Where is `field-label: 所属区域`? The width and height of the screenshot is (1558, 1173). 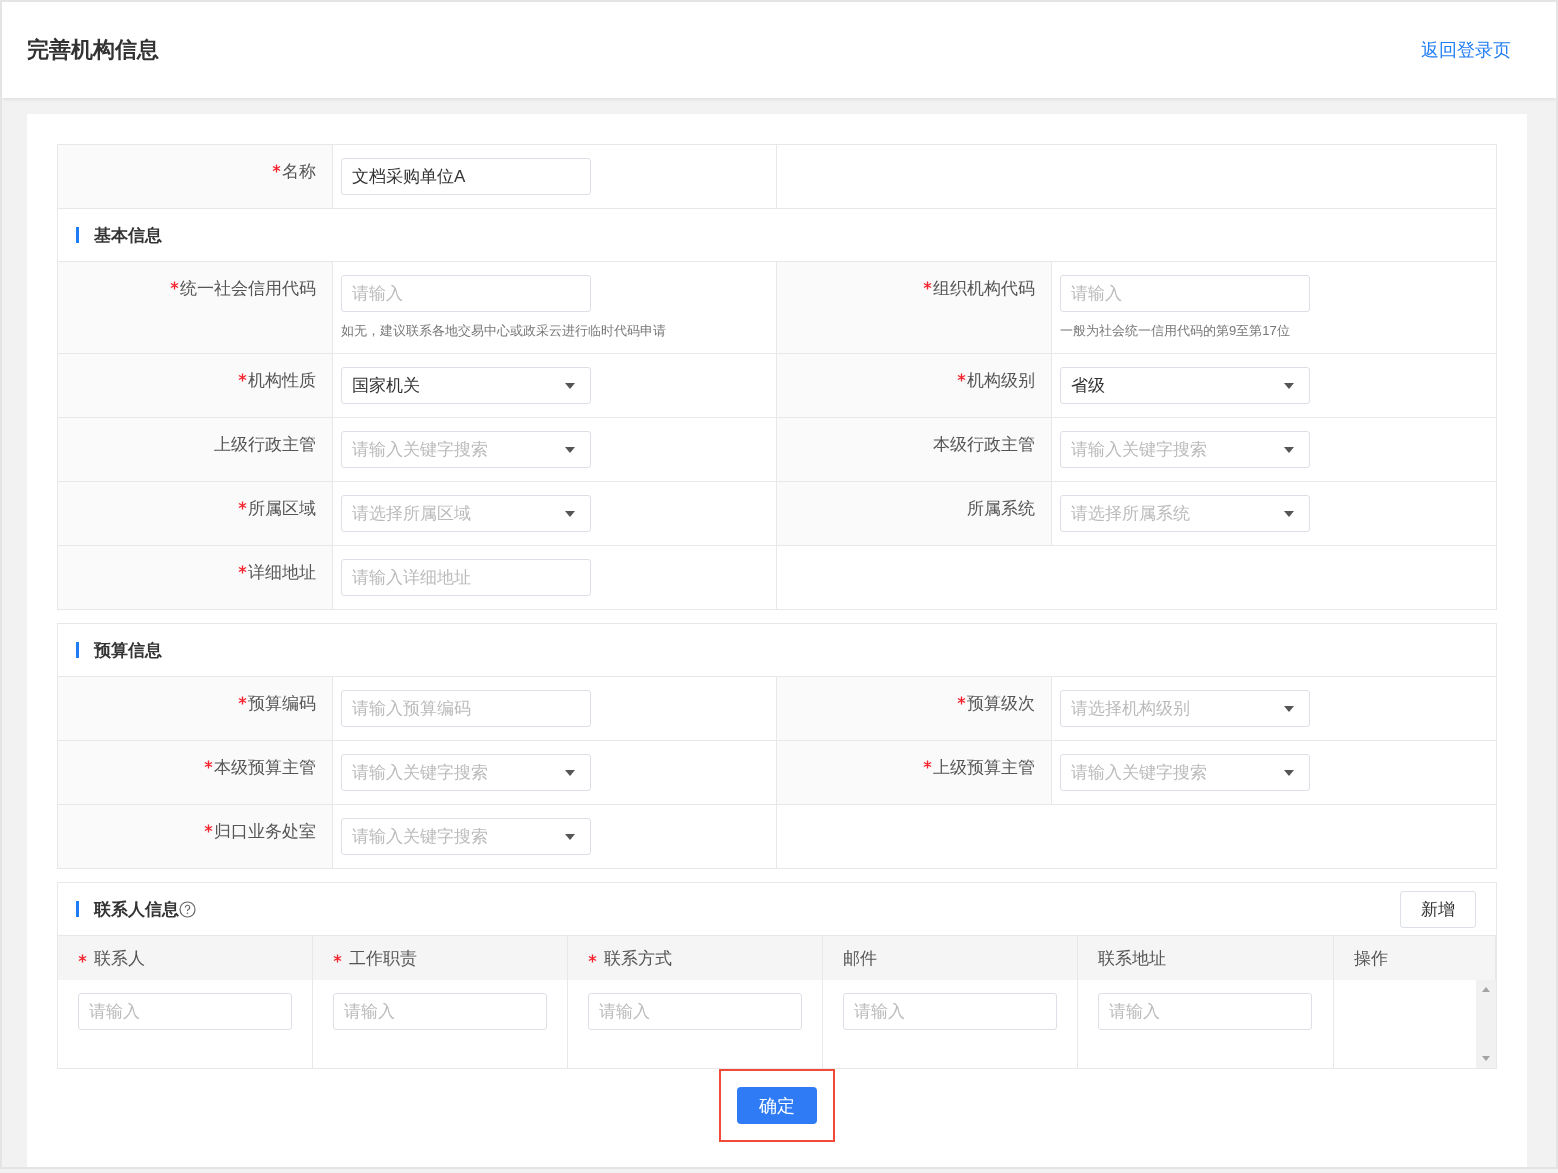
field-label: 所属区域 is located at coordinates (282, 508).